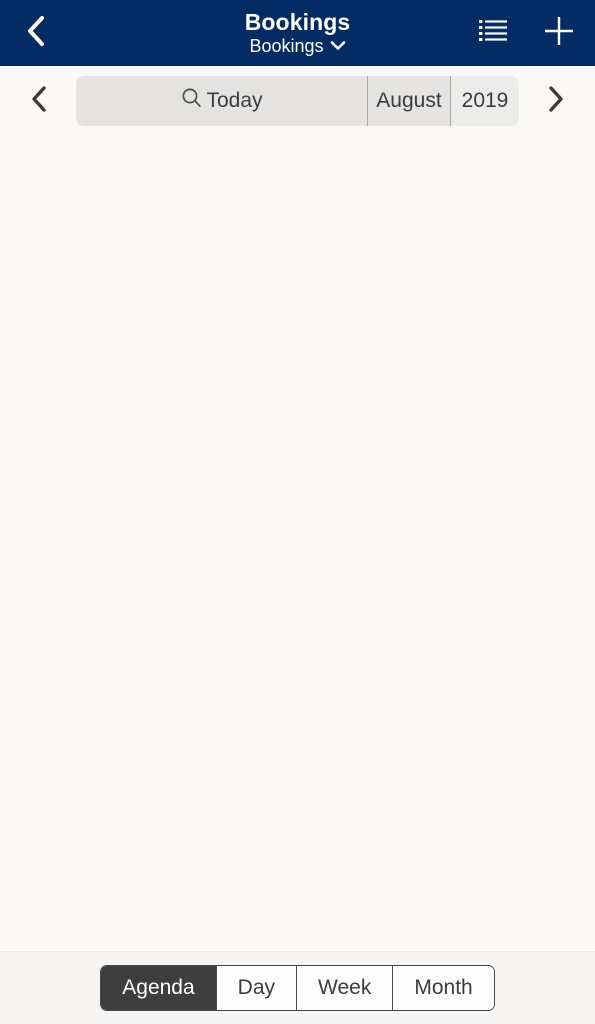 The image size is (595, 1024). I want to click on today-button: Today, so click(221, 101).